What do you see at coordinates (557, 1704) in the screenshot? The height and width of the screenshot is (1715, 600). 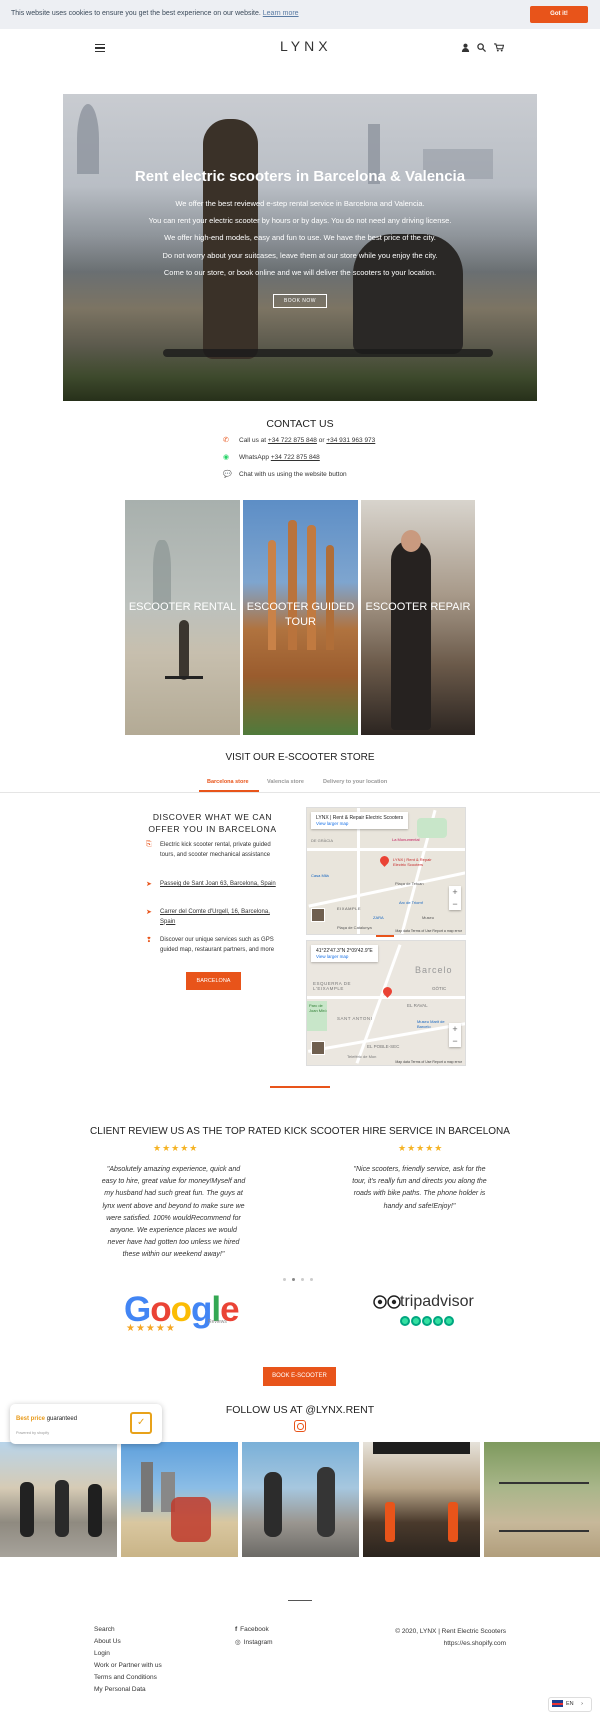 I see `uk-flag-icon` at bounding box center [557, 1704].